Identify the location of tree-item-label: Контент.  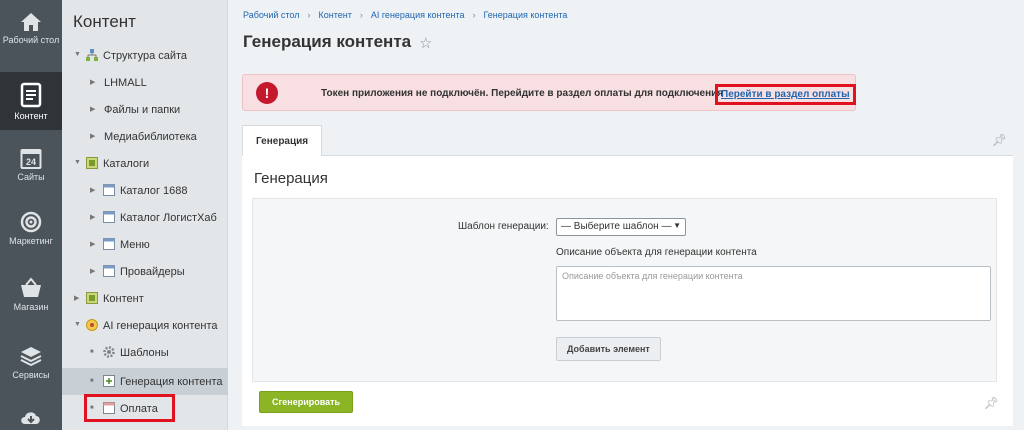
(123, 299).